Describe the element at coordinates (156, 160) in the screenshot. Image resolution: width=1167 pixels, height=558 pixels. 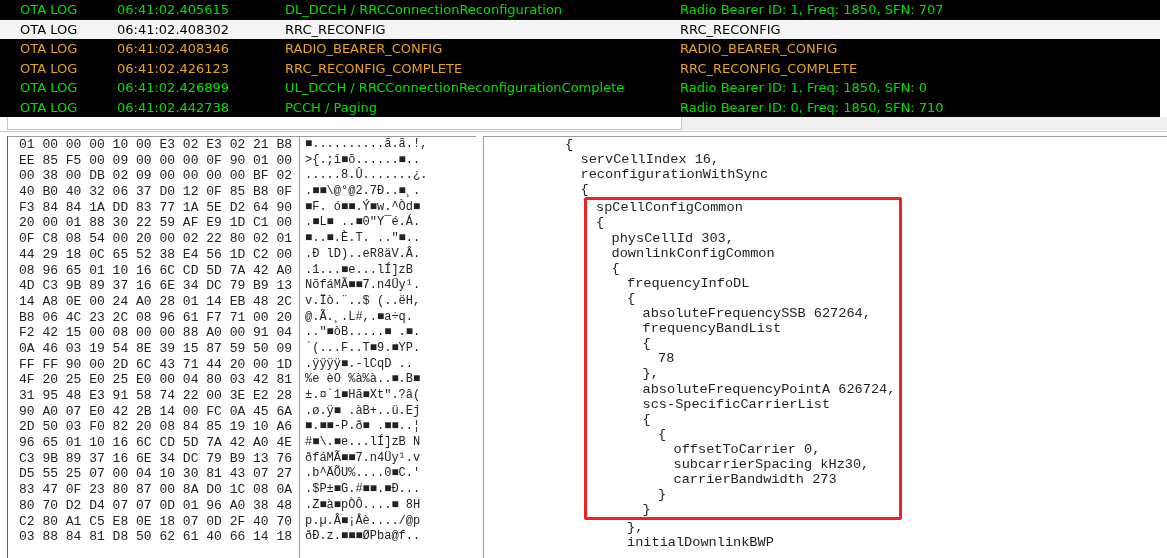
I see `hex-bytes: EE 85 F5 00 09 00 00 00 0F 90 01 00` at that location.